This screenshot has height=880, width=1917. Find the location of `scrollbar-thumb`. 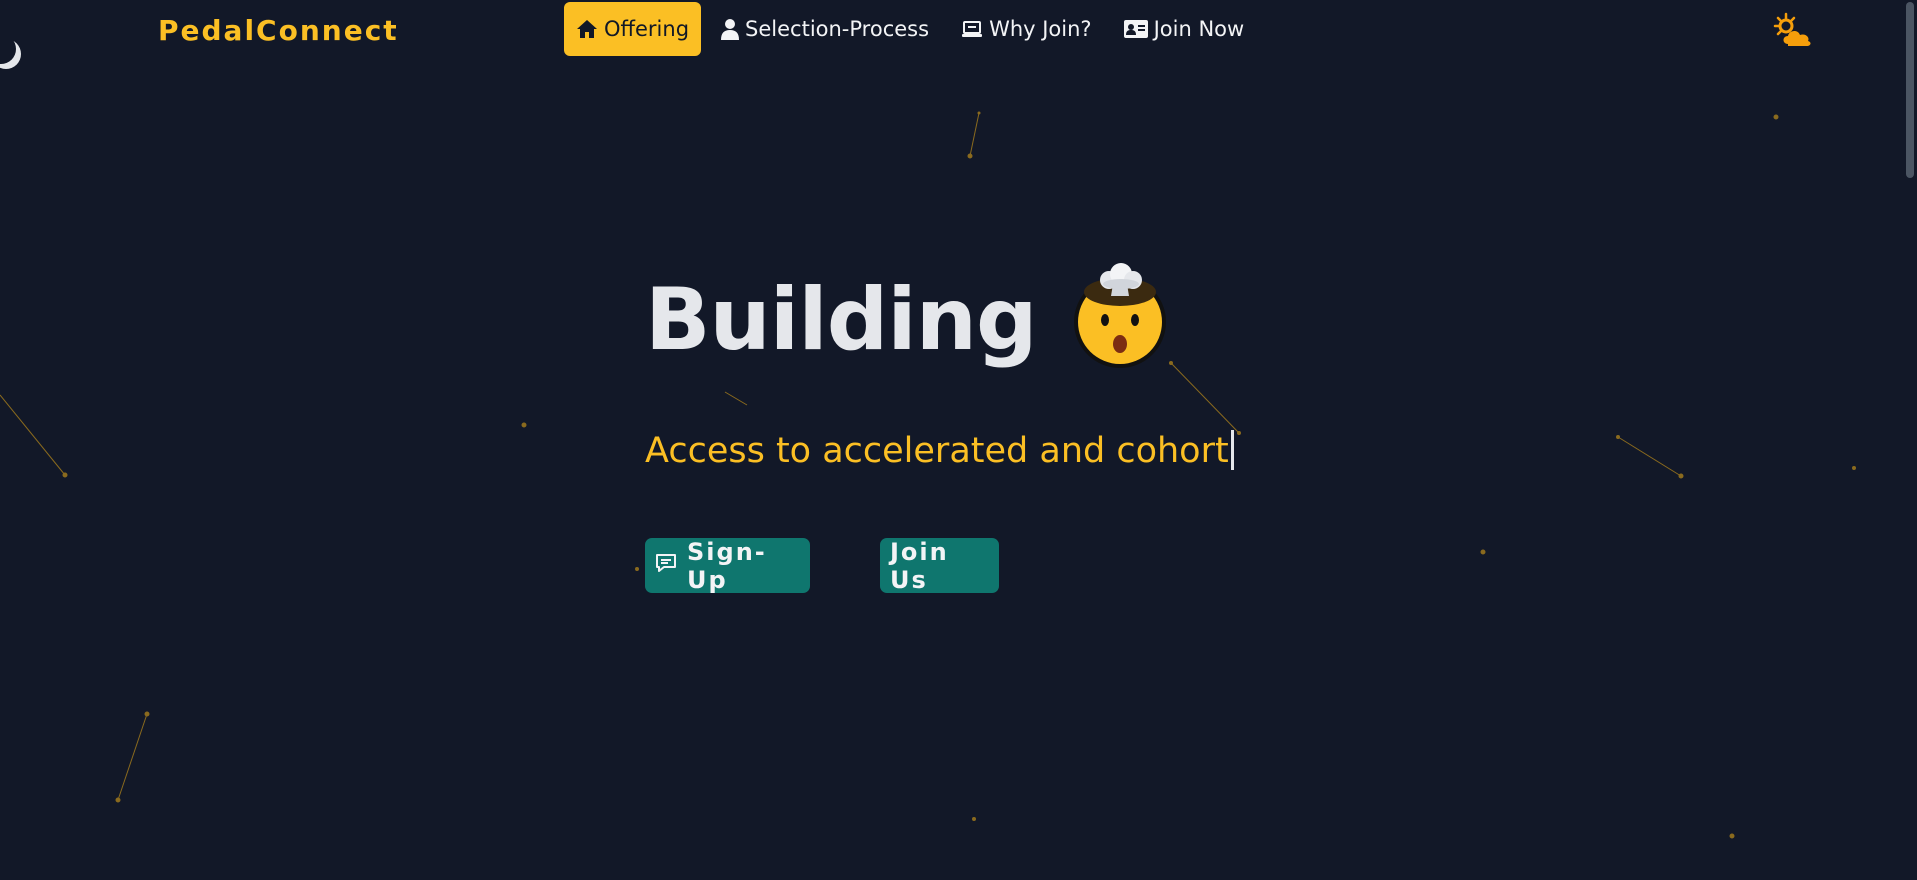

scrollbar-thumb is located at coordinates (1910, 90).